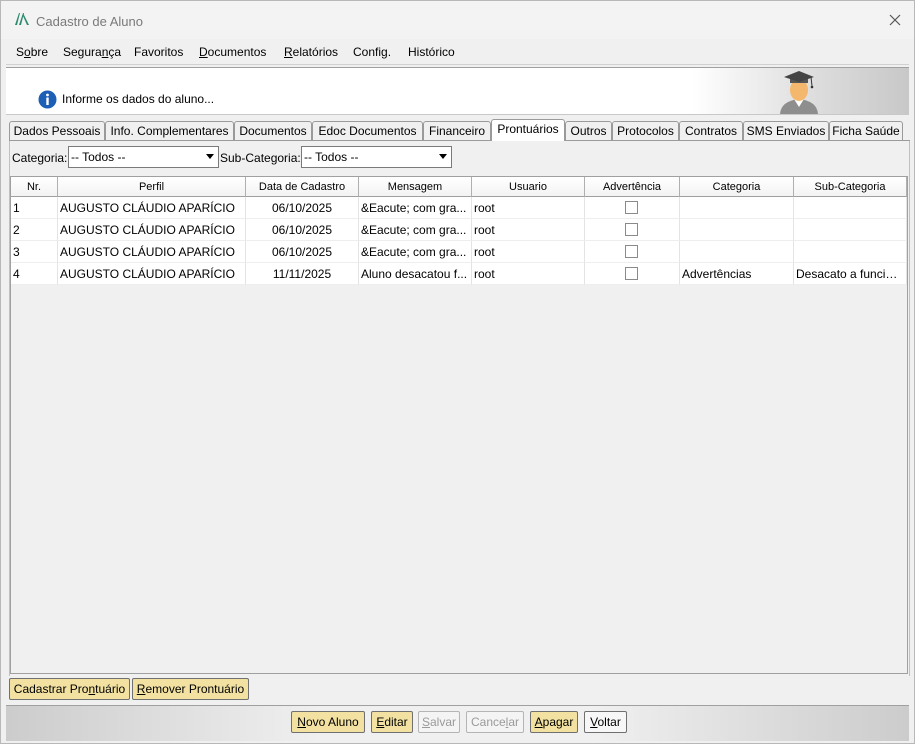  Describe the element at coordinates (40, 158) in the screenshot. I see `categoria-label: Categoria:` at that location.